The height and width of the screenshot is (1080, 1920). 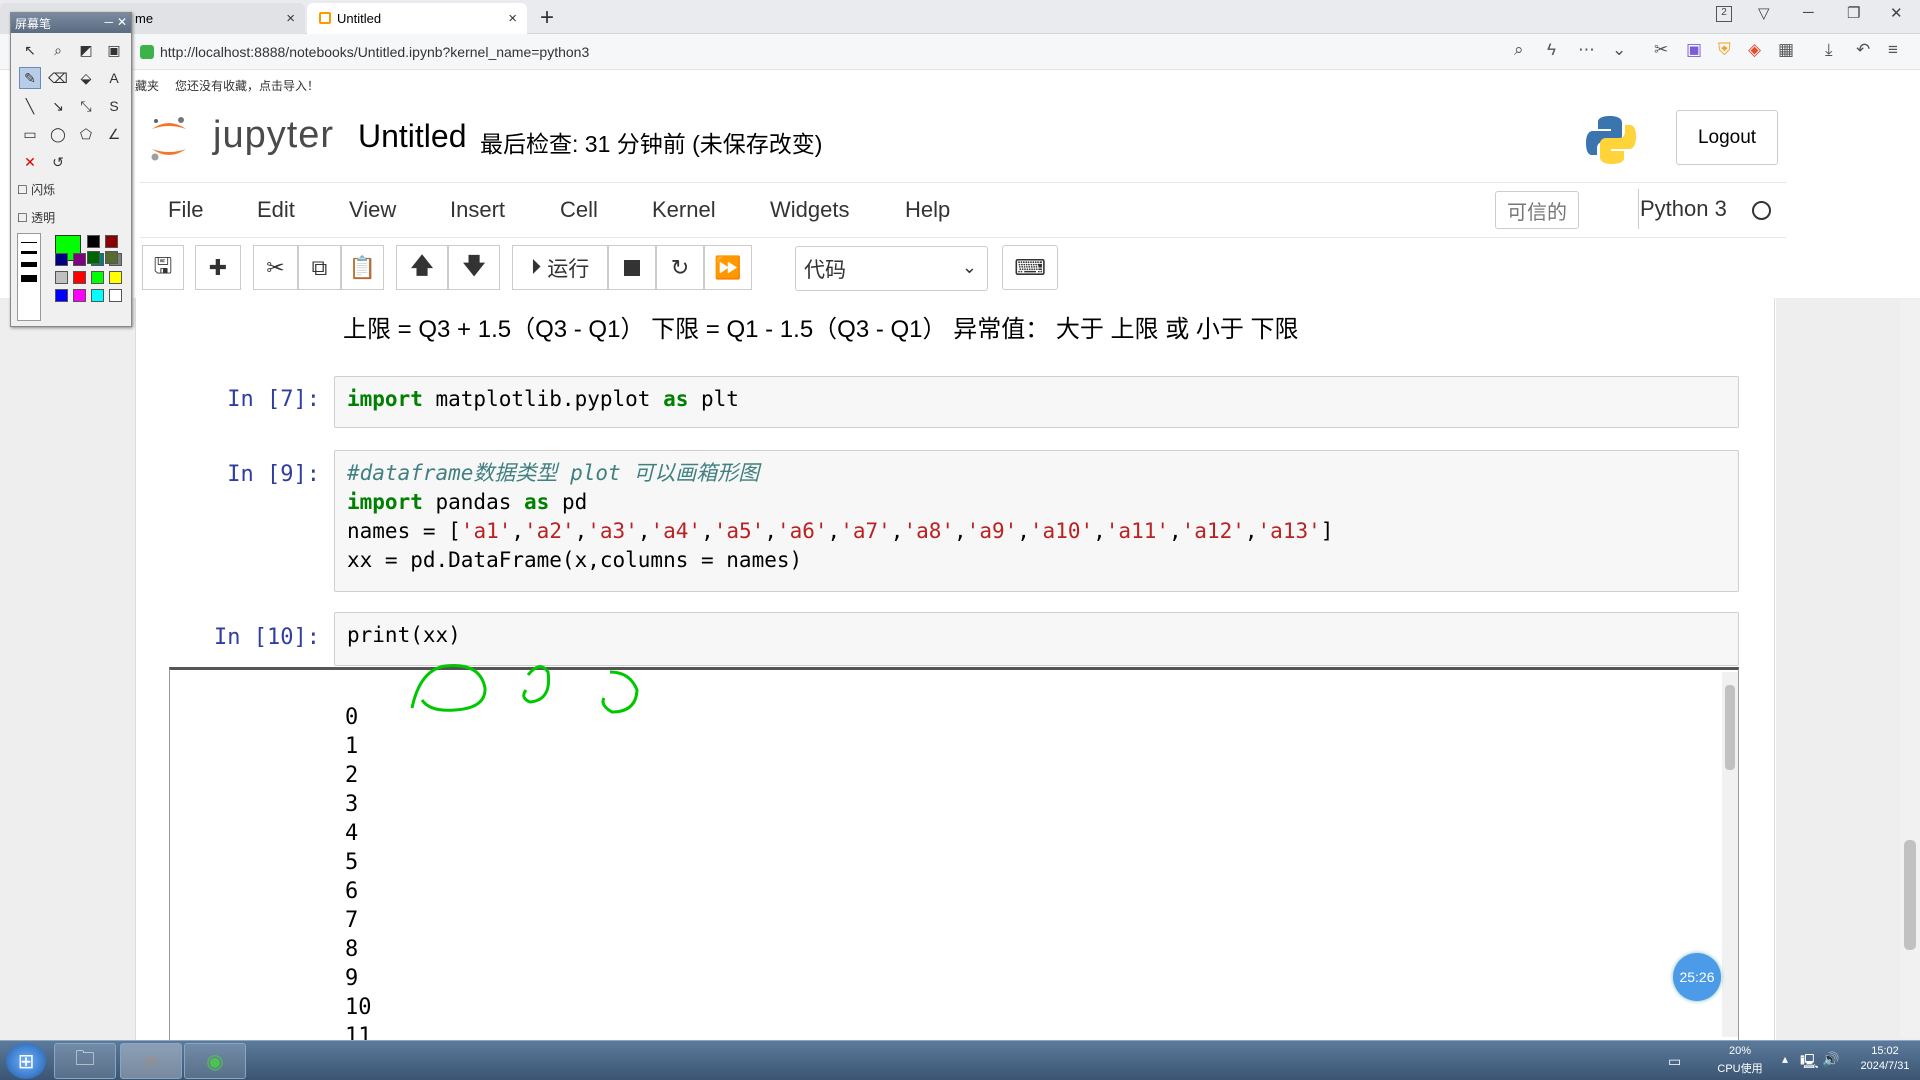 What do you see at coordinates (86, 78) in the screenshot?
I see `fill-icon: ⬙` at bounding box center [86, 78].